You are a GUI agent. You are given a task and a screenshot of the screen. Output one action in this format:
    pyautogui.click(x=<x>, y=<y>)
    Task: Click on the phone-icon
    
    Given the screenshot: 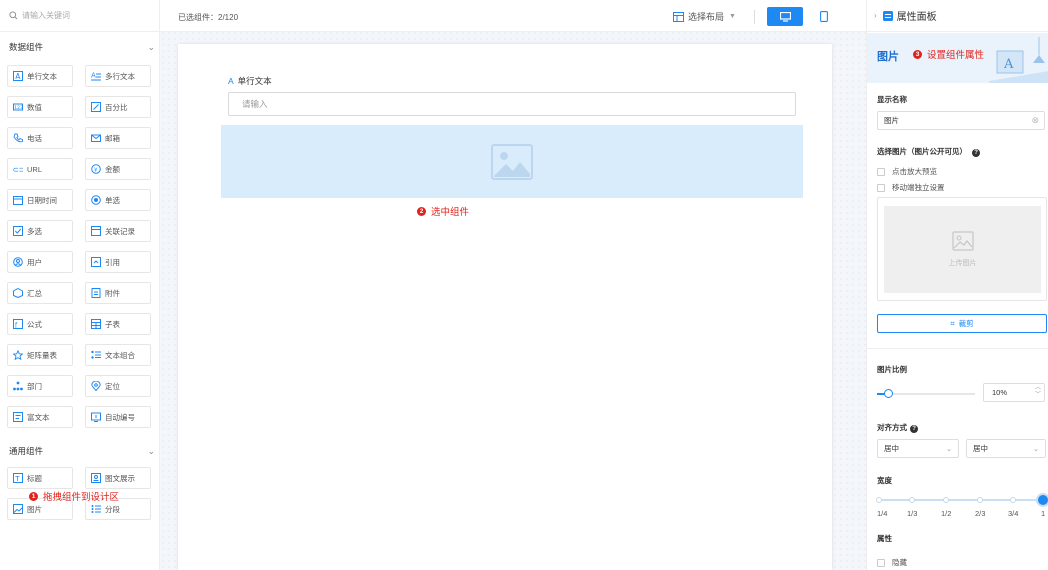 What is the action you would take?
    pyautogui.click(x=18, y=138)
    